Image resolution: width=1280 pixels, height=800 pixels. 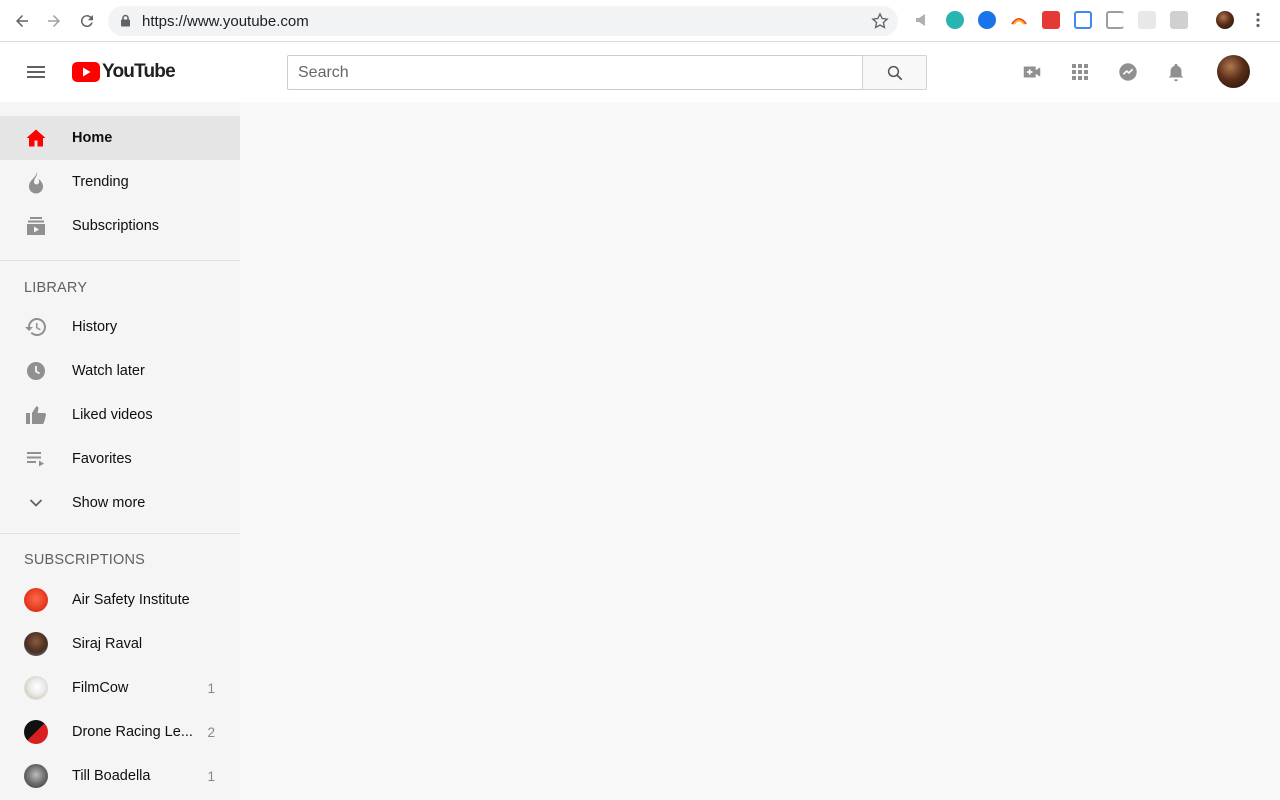 I want to click on search-button, so click(x=894, y=72).